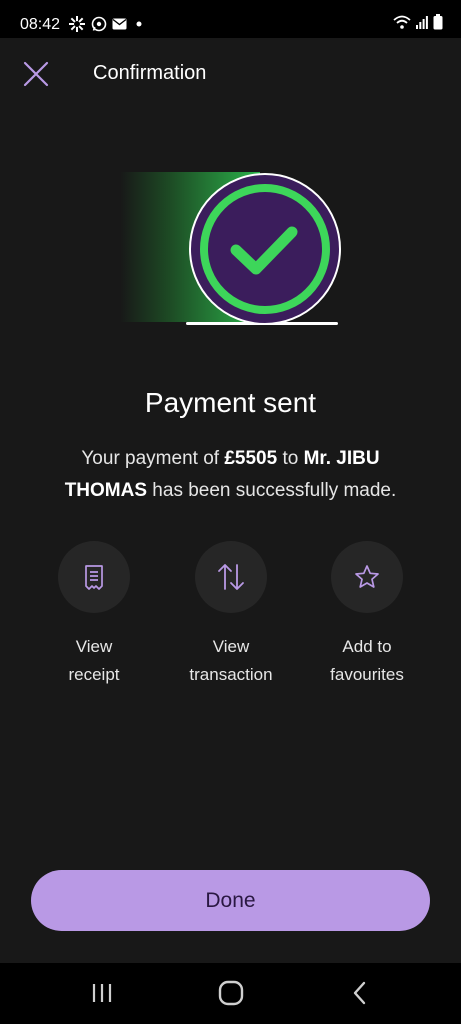 This screenshot has height=1024, width=461. Describe the element at coordinates (119, 24) in the screenshot. I see `mail-icon` at that location.